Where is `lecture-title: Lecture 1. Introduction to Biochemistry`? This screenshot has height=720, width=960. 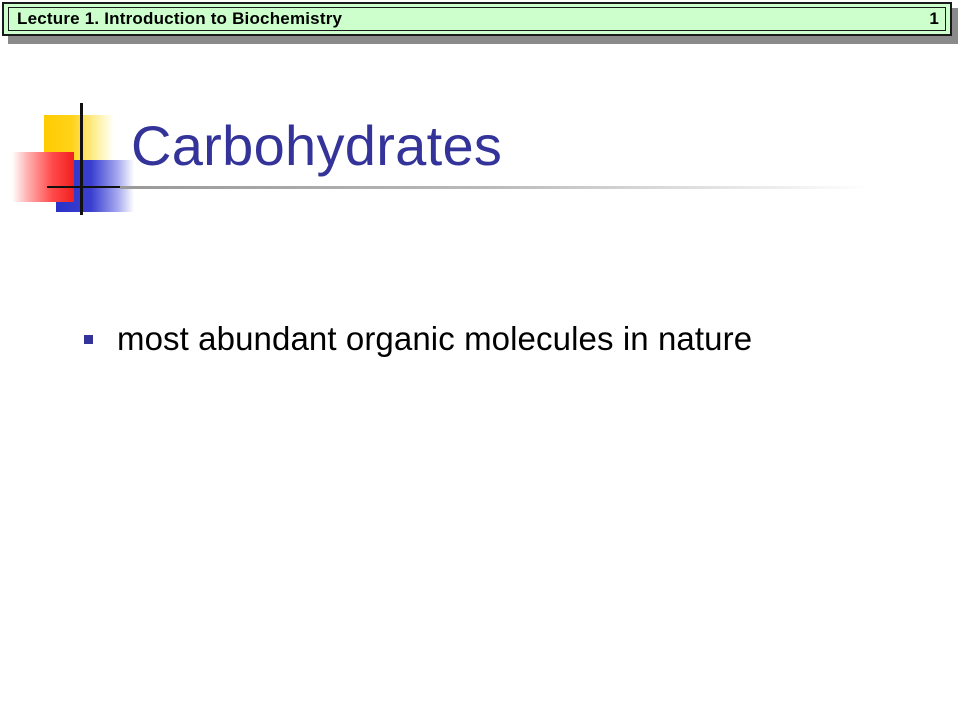
lecture-title: Lecture 1. Introduction to Biochemistry is located at coordinates (180, 18).